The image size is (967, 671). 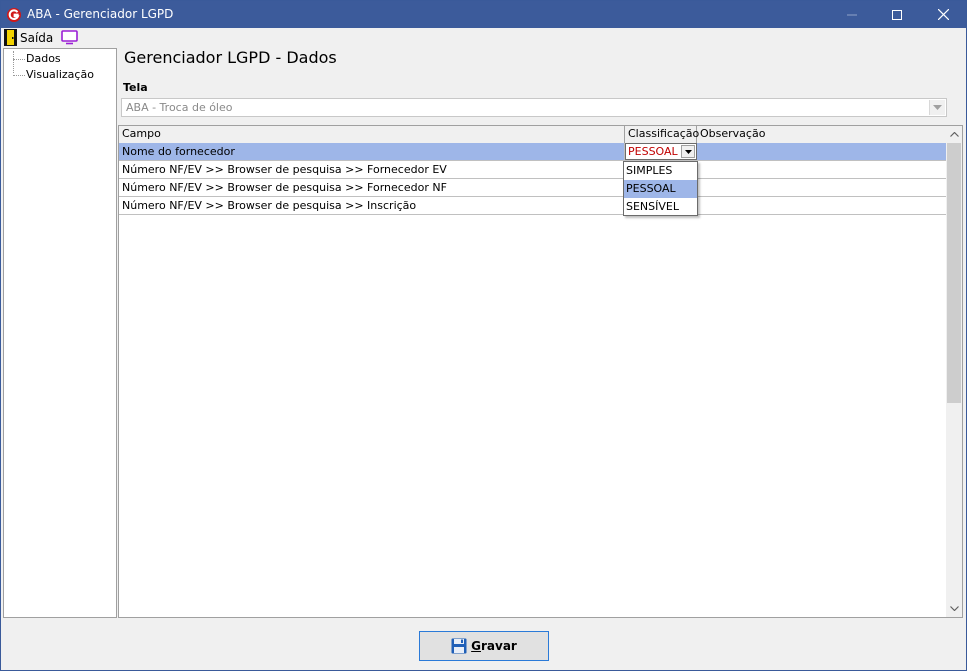 I want to click on cell-campo: Nome do fornecedor, so click(x=372, y=151).